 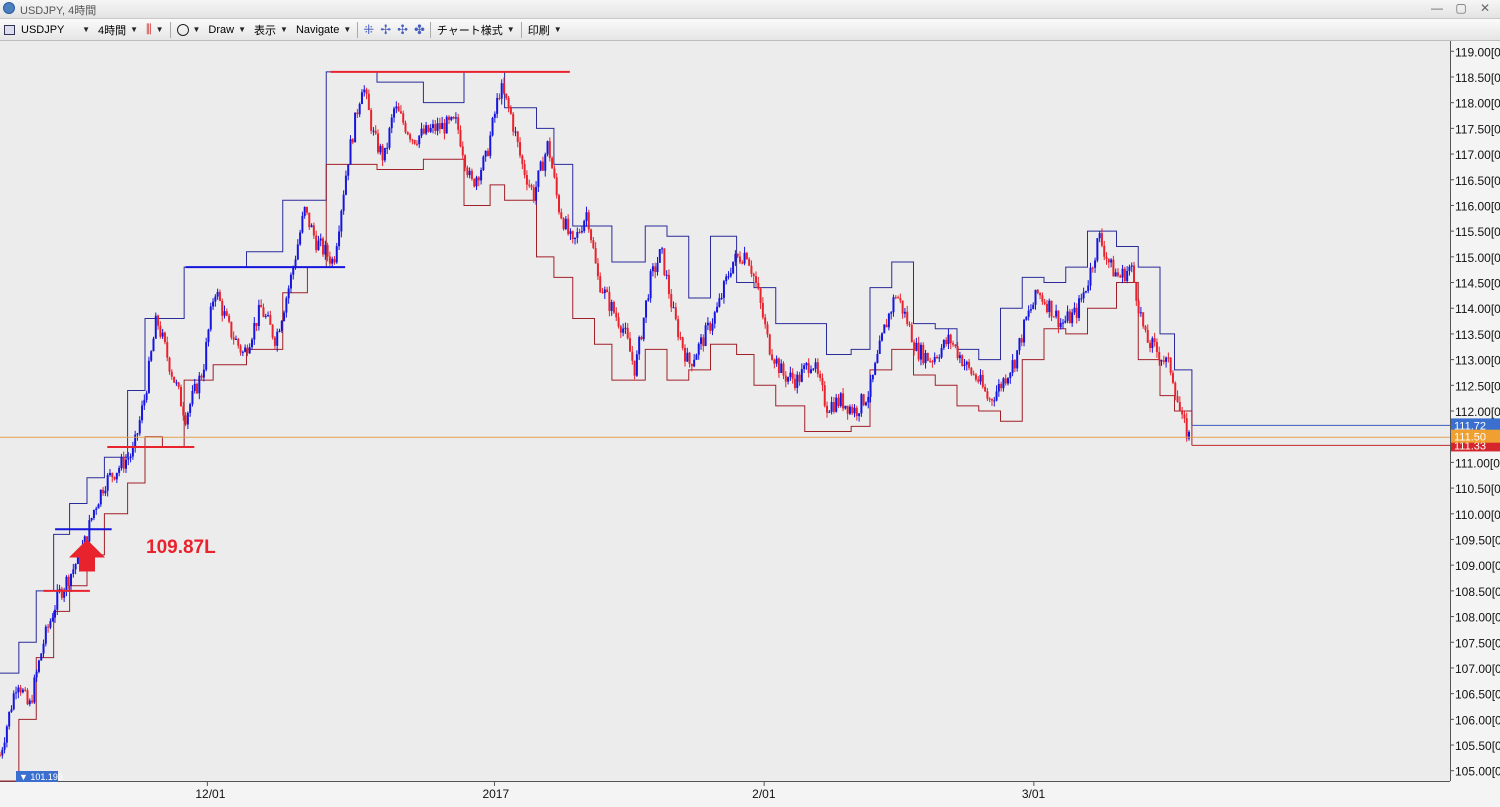 I want to click on timeframe-dropdown: 4時間 ▼, so click(x=118, y=29).